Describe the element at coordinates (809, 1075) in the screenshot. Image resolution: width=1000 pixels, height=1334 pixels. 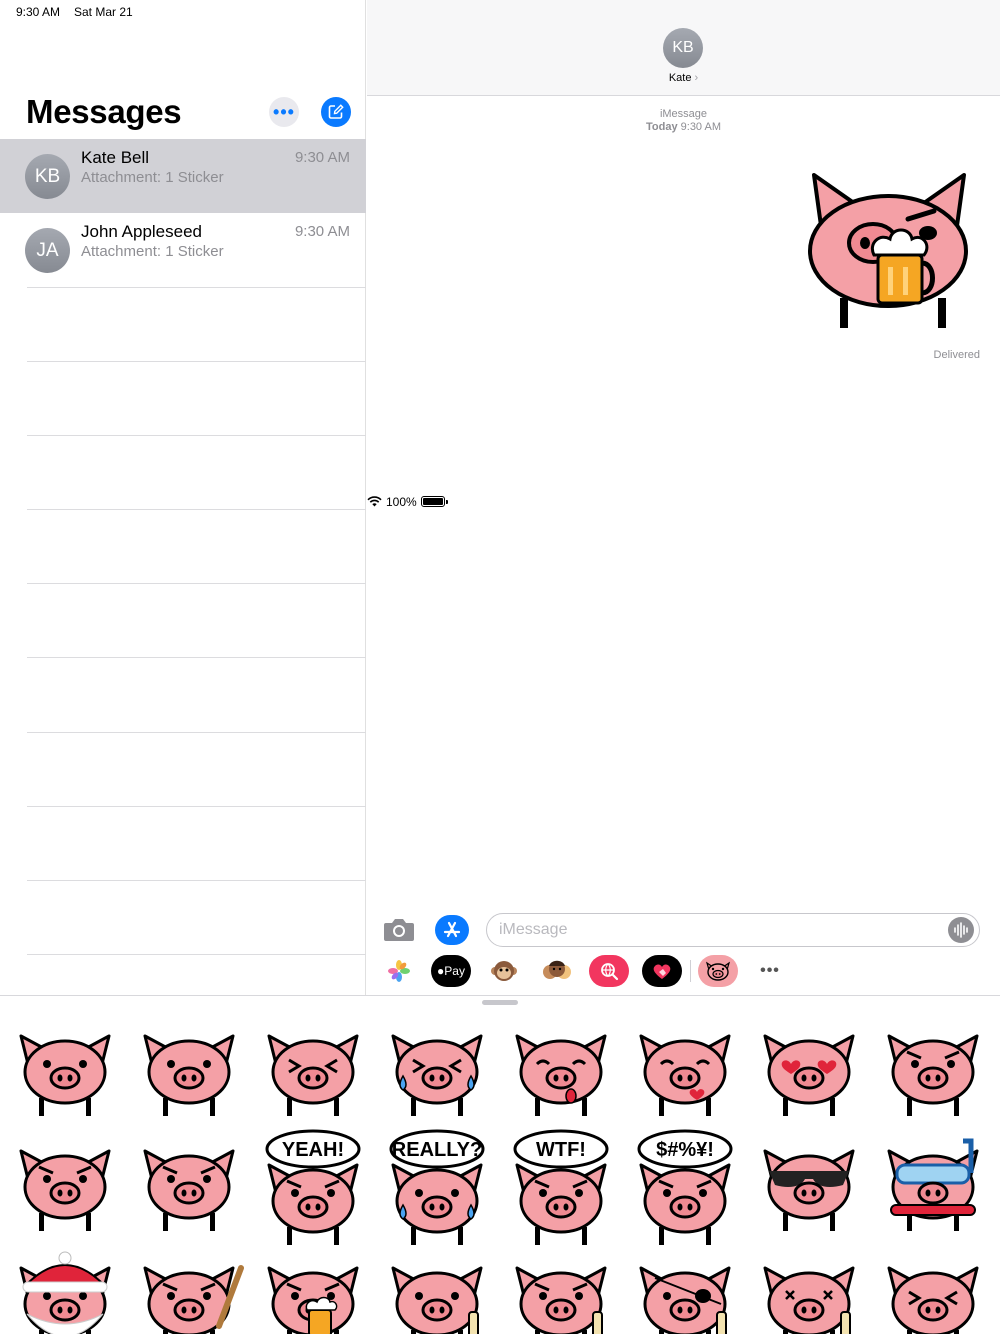
I see `sticker-pig-heart-eyes` at that location.